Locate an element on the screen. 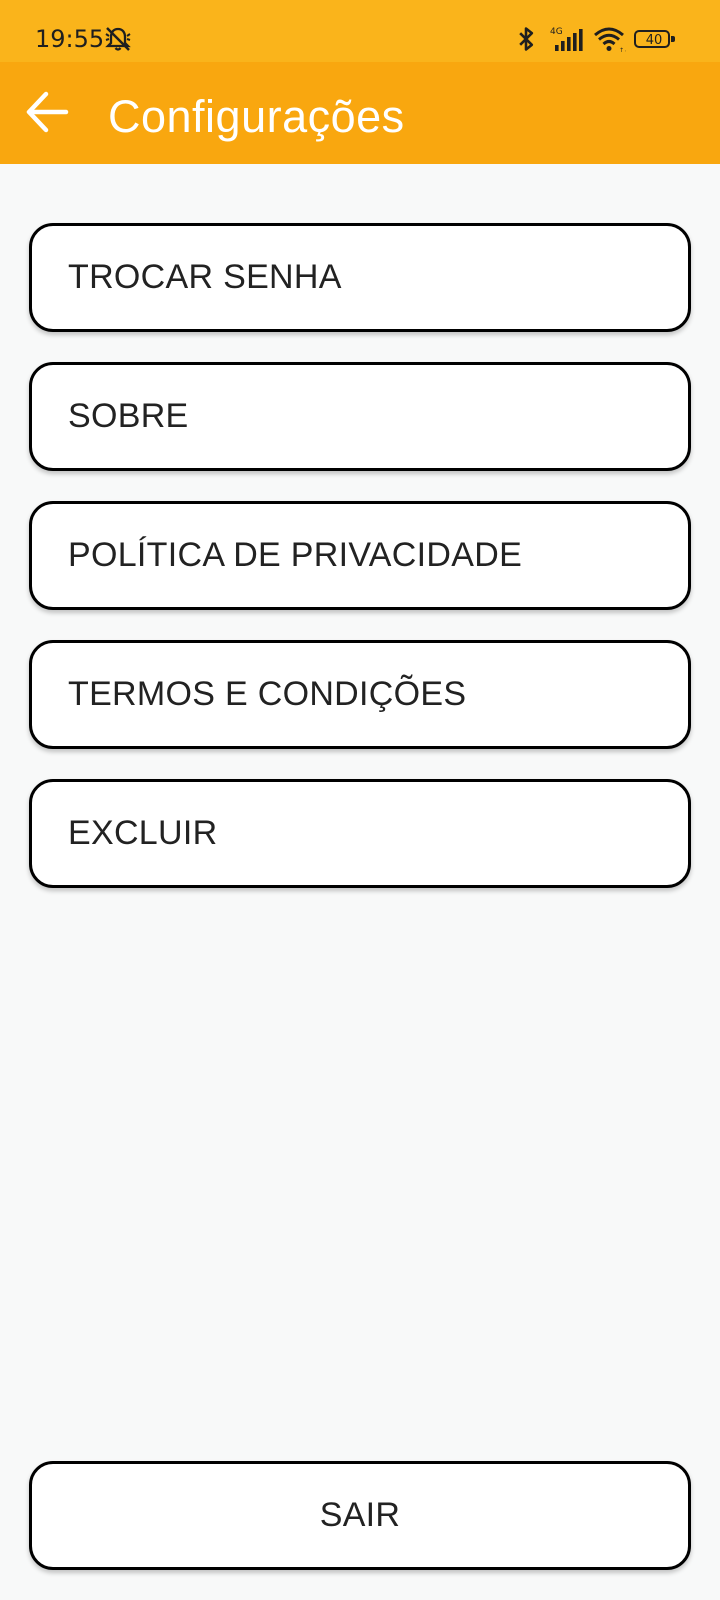 Image resolution: width=720 pixels, height=1600 pixels. about-button: SOBRE is located at coordinates (360, 416).